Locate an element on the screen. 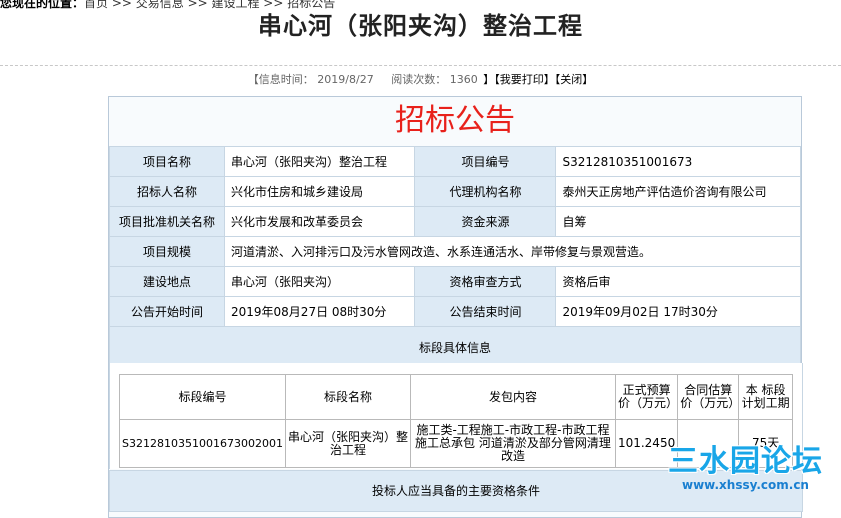 This screenshot has height=518, width=841. section-heading: 标段具体信息 is located at coordinates (455, 347).